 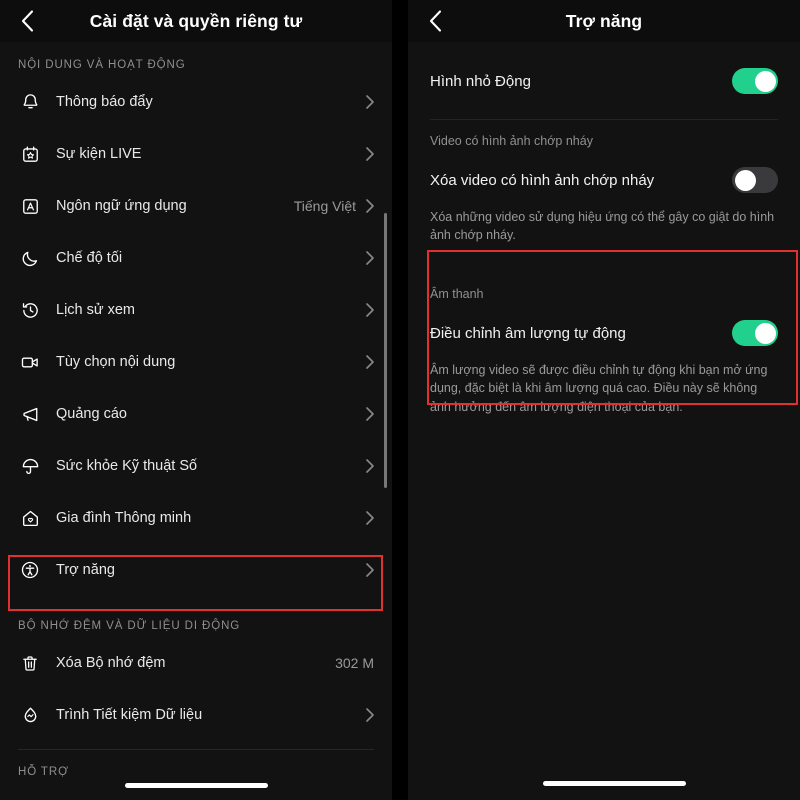 I want to click on list-item-label: Trợ năng, so click(x=85, y=570).